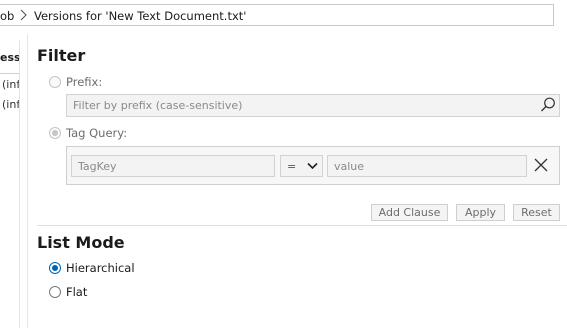  Describe the element at coordinates (313, 105) in the screenshot. I see `prefix-input: Filter by prefix (case-sensitive)` at that location.